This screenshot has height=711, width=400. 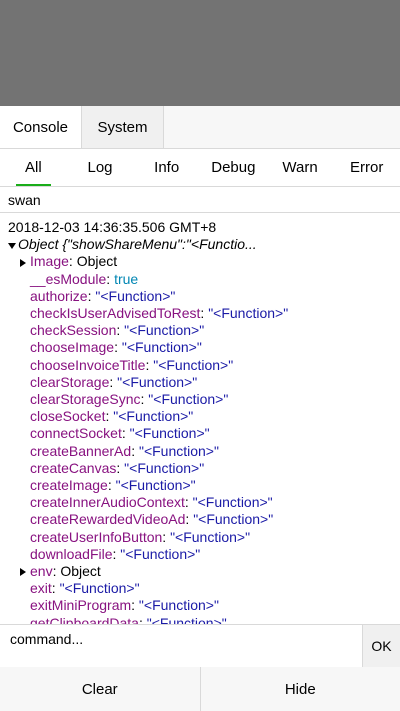 What do you see at coordinates (300, 167) in the screenshot?
I see `filter-tab-warn: Warn` at bounding box center [300, 167].